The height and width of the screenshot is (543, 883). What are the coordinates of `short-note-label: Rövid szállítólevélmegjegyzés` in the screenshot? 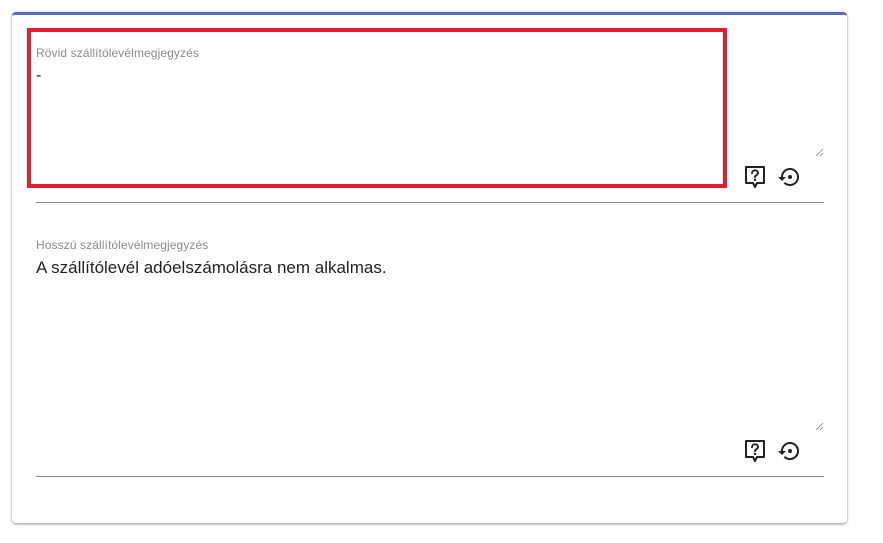 It's located at (117, 53).